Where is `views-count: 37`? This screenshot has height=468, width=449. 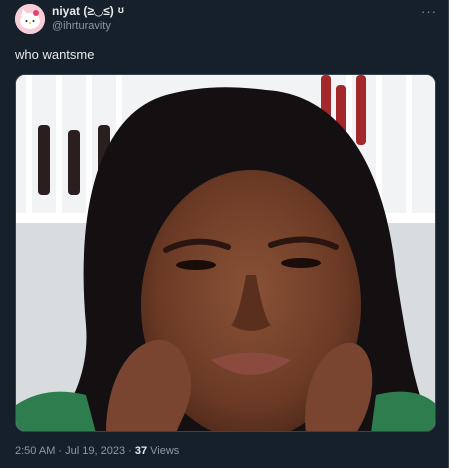 views-count: 37 is located at coordinates (141, 451).